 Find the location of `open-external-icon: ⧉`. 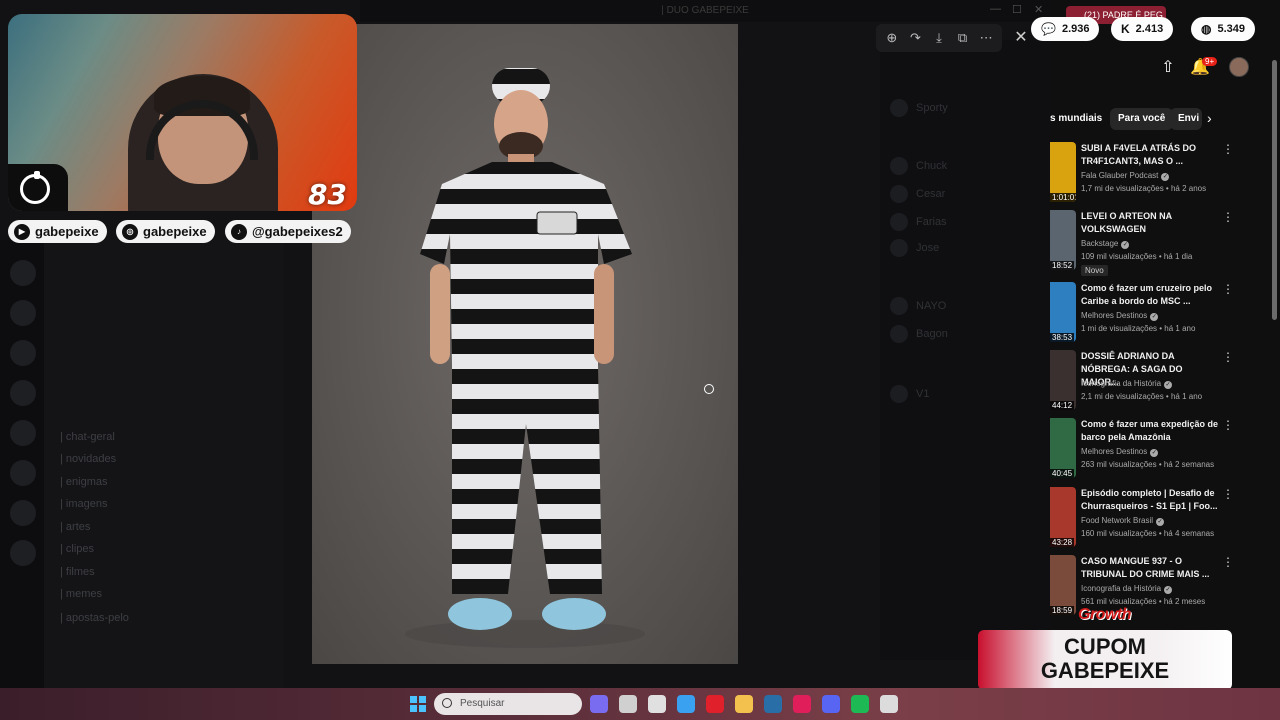

open-external-icon: ⧉ is located at coordinates (963, 38).